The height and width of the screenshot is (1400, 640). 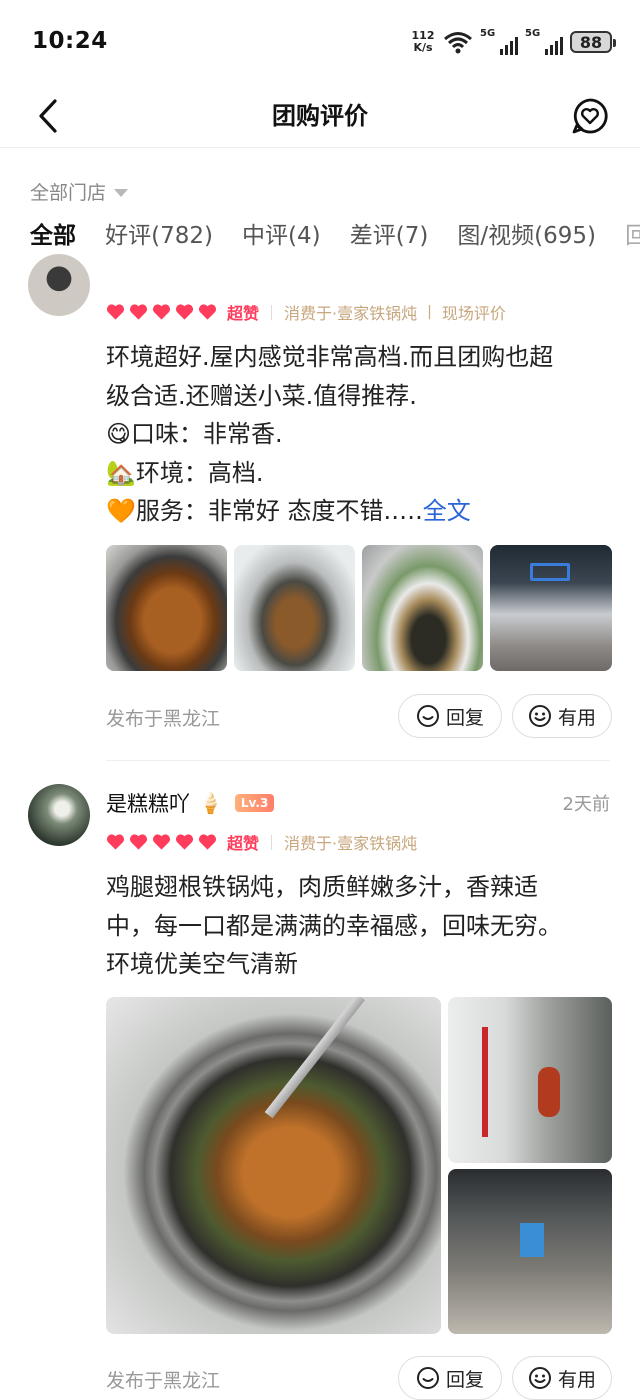 I want to click on level-badge: Lv.3, so click(x=254, y=803).